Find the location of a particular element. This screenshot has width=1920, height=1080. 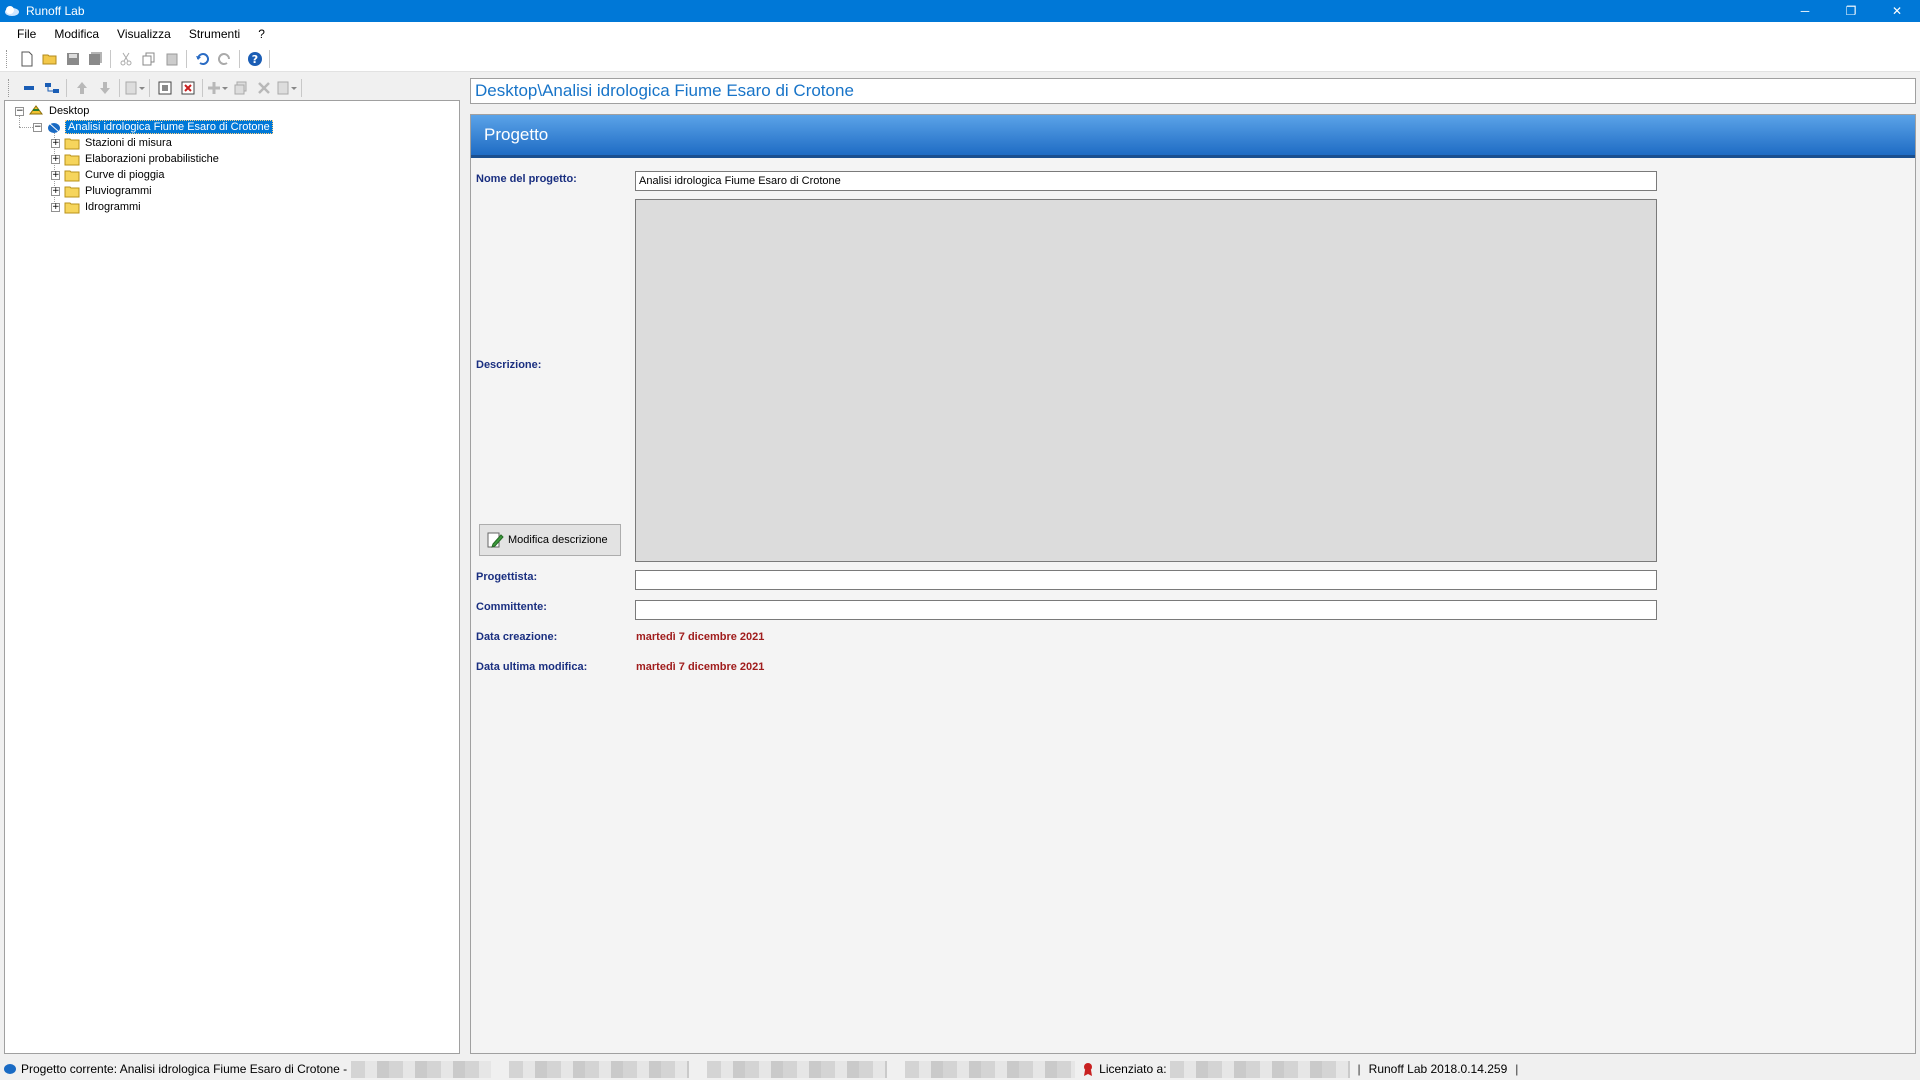

tree-node-folder: + Elaborazioni probabilistiche is located at coordinates (136, 159).